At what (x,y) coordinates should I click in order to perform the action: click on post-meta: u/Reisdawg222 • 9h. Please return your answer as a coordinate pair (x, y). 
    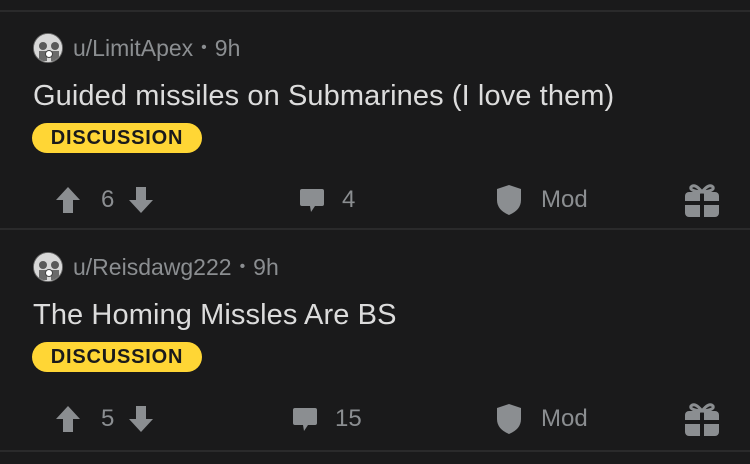
    Looking at the image, I should click on (156, 267).